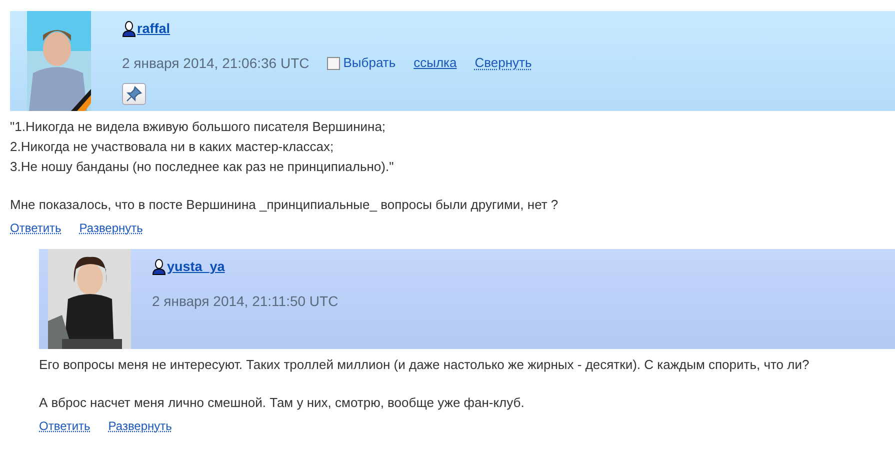  I want to click on pushpin-icon, so click(134, 94).